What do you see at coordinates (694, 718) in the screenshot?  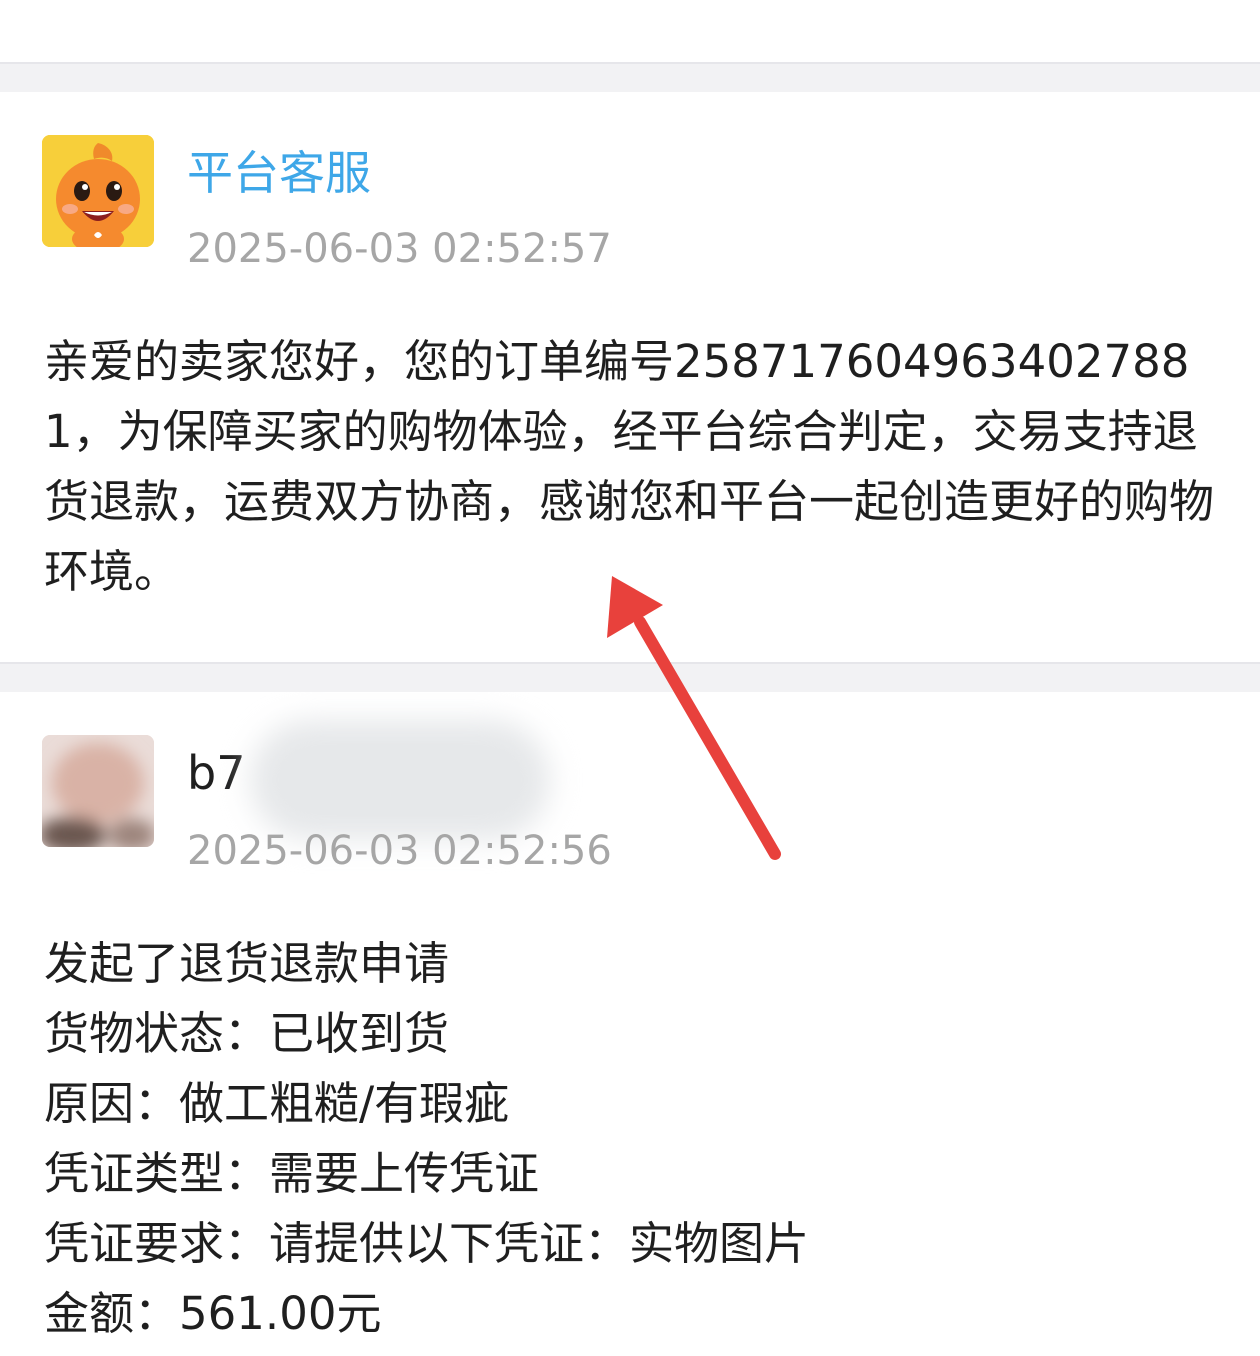 I see `red-arrow-annotation` at bounding box center [694, 718].